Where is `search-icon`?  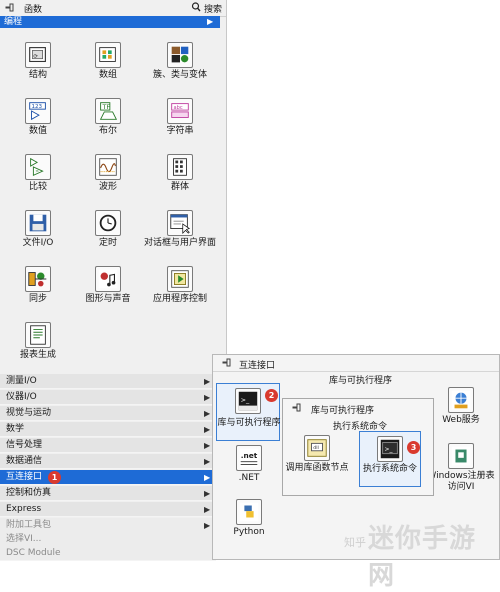 search-icon is located at coordinates (196, 7).